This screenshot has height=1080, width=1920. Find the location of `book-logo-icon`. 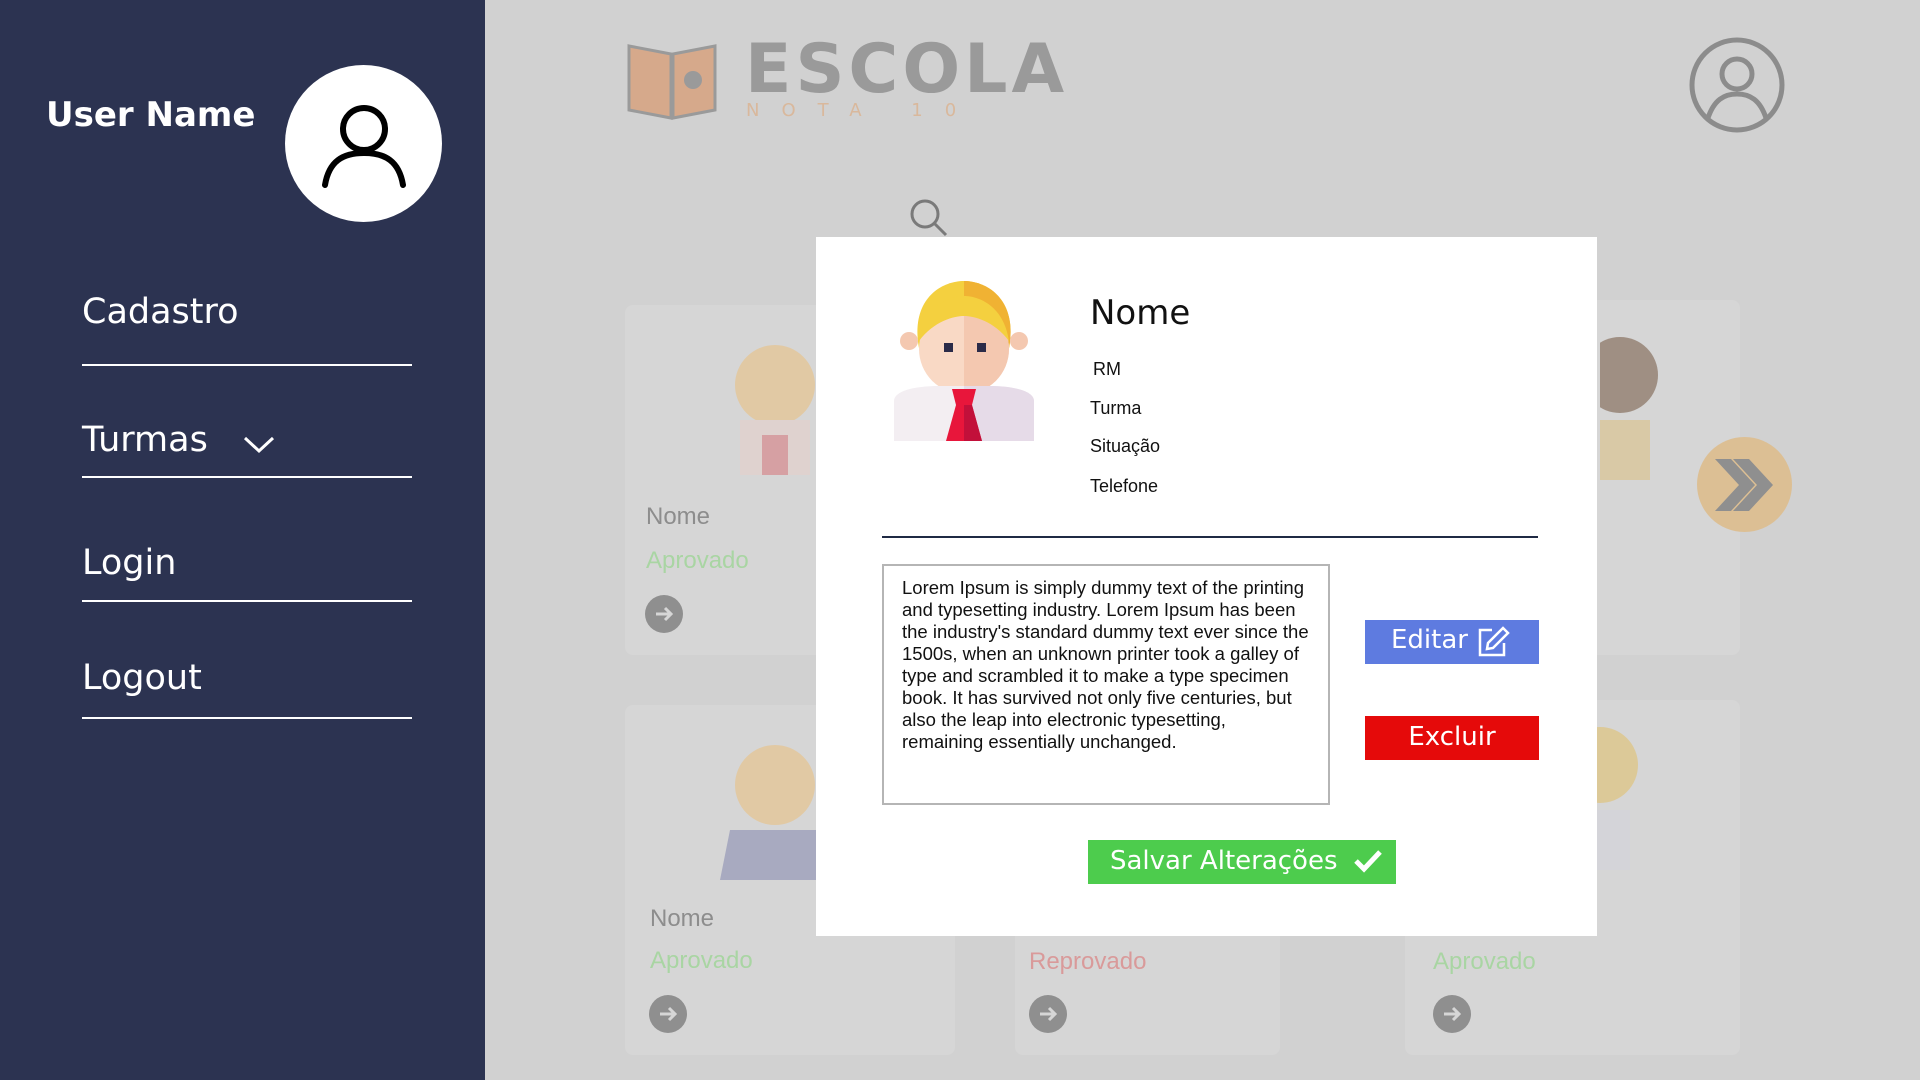

book-logo-icon is located at coordinates (672, 82).